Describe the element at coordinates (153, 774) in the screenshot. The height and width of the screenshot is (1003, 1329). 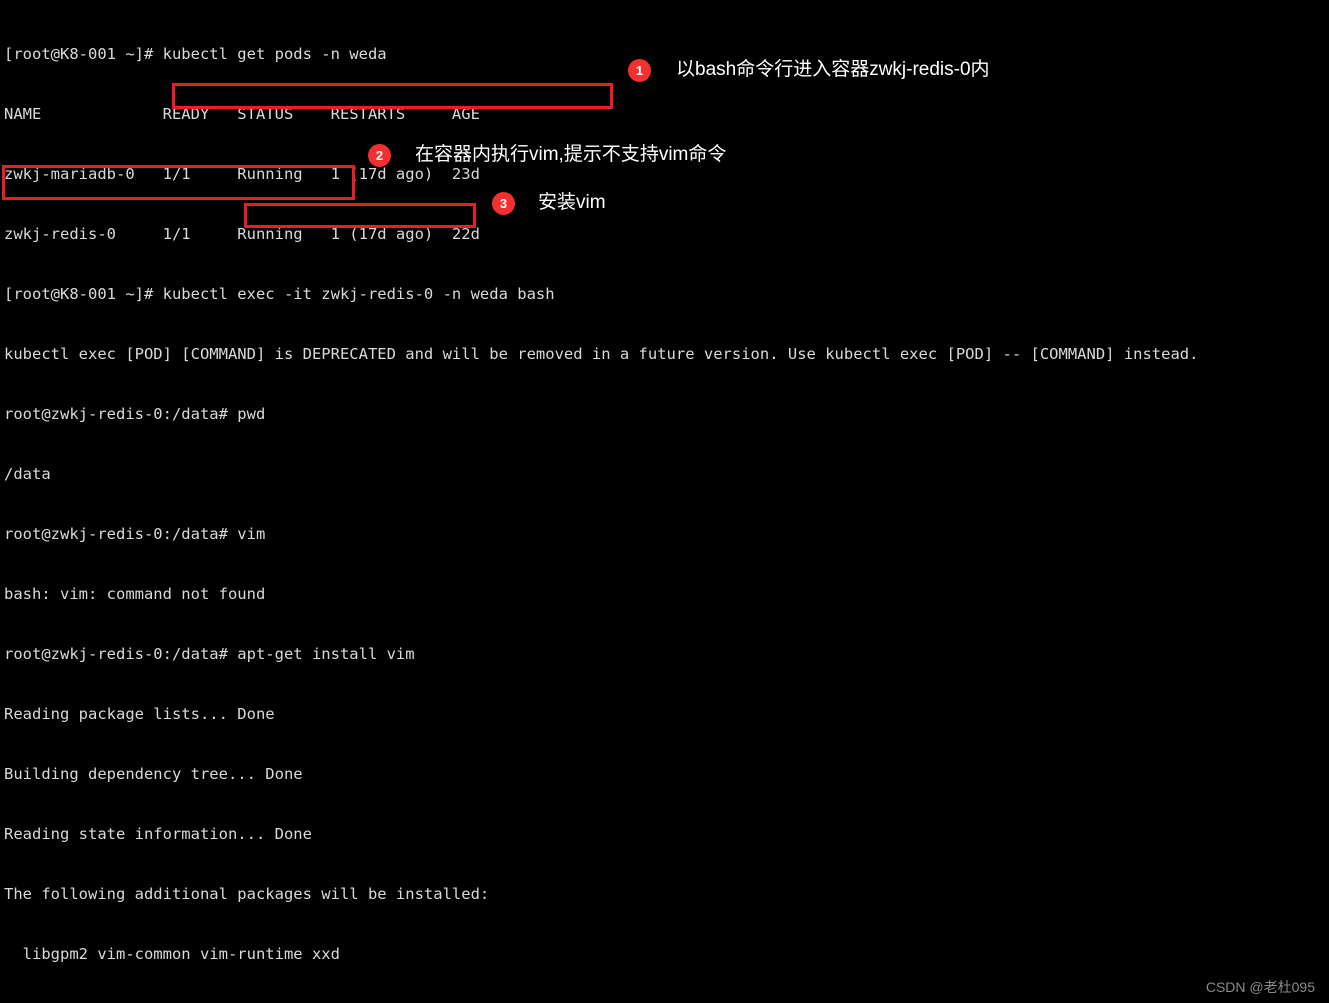
I see `terminal-line: Building dependency tree... Done` at that location.